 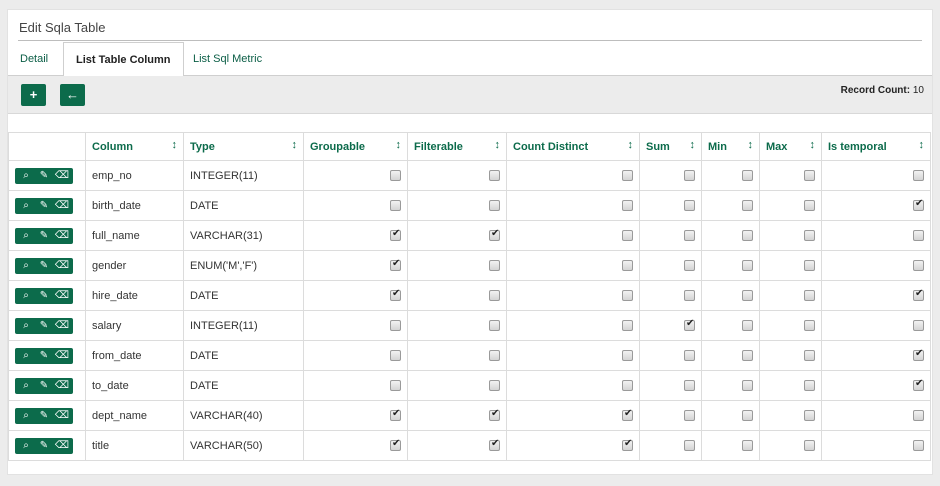 What do you see at coordinates (457, 146) in the screenshot?
I see `header-filterable: Filterable ↕` at bounding box center [457, 146].